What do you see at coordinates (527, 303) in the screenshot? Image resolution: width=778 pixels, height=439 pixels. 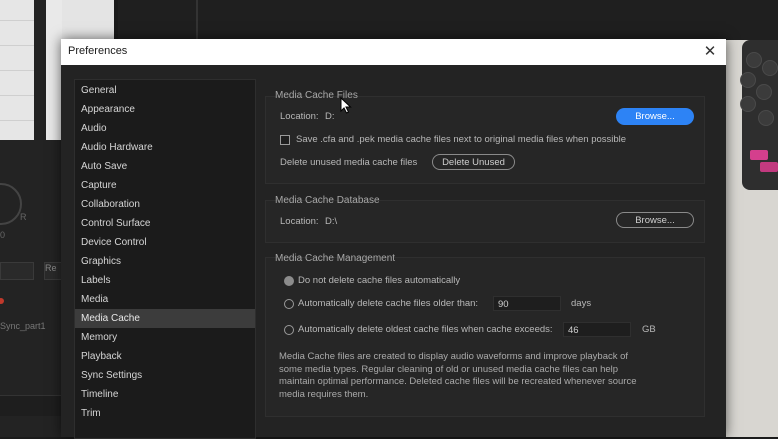 I see `older-than-days-input: 90` at bounding box center [527, 303].